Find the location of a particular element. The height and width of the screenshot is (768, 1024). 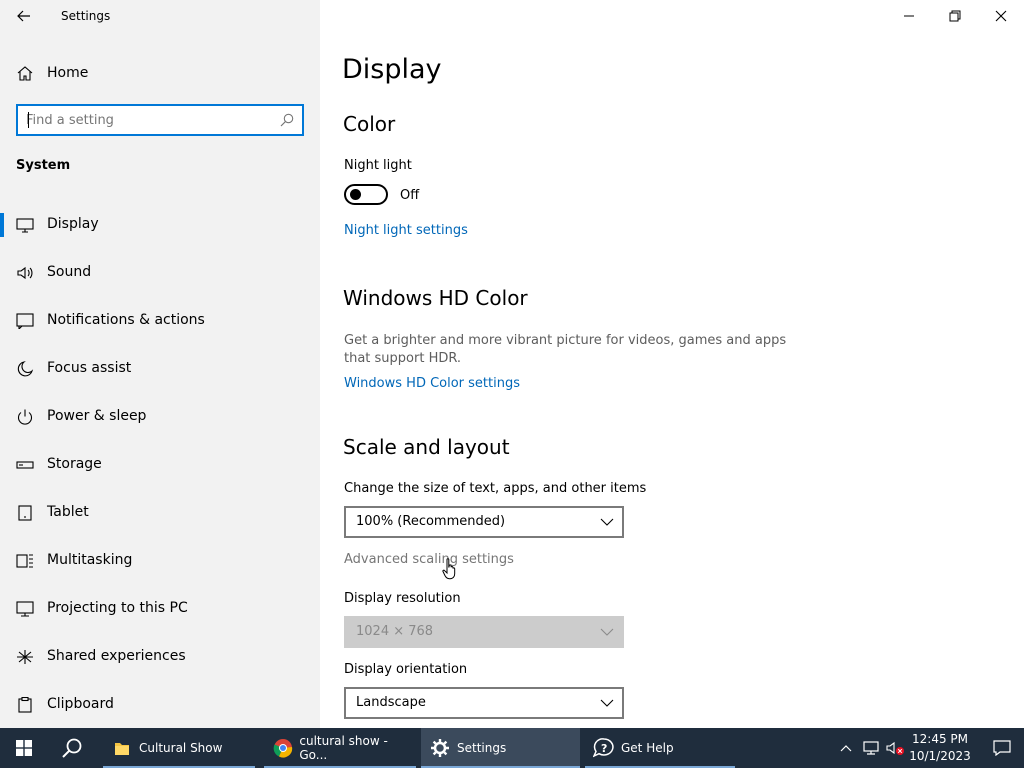

sidebar-item-label: Multitasking is located at coordinates (90, 560).